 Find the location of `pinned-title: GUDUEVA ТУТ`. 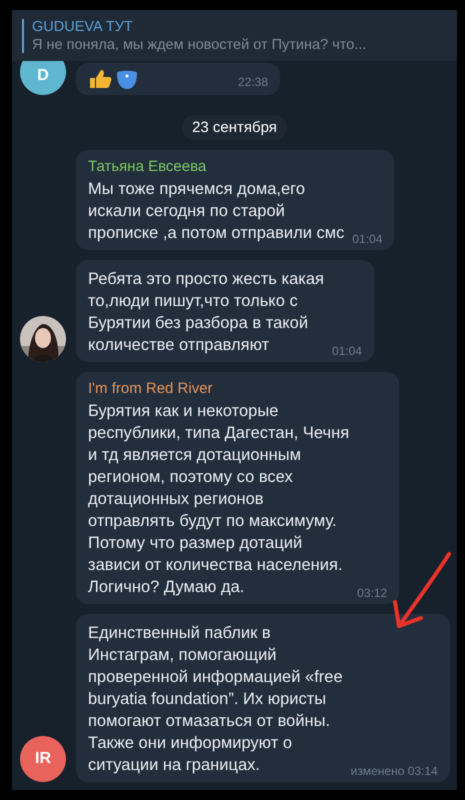

pinned-title: GUDUEVA ТУТ is located at coordinates (83, 27).